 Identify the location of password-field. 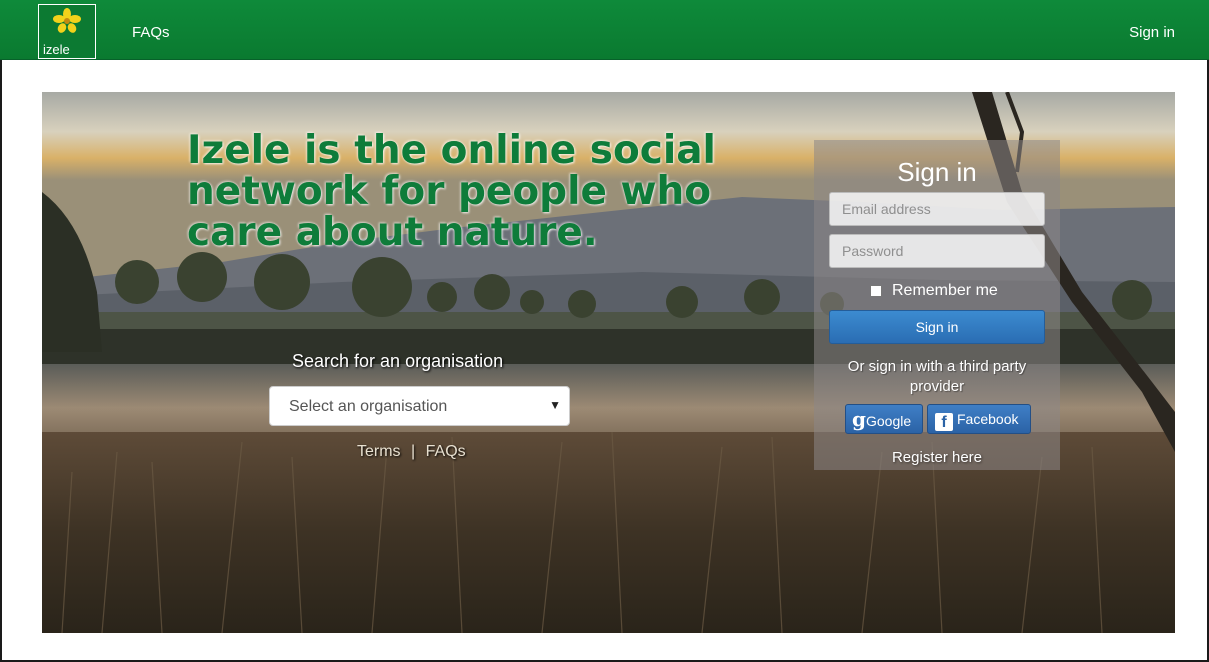
(937, 251).